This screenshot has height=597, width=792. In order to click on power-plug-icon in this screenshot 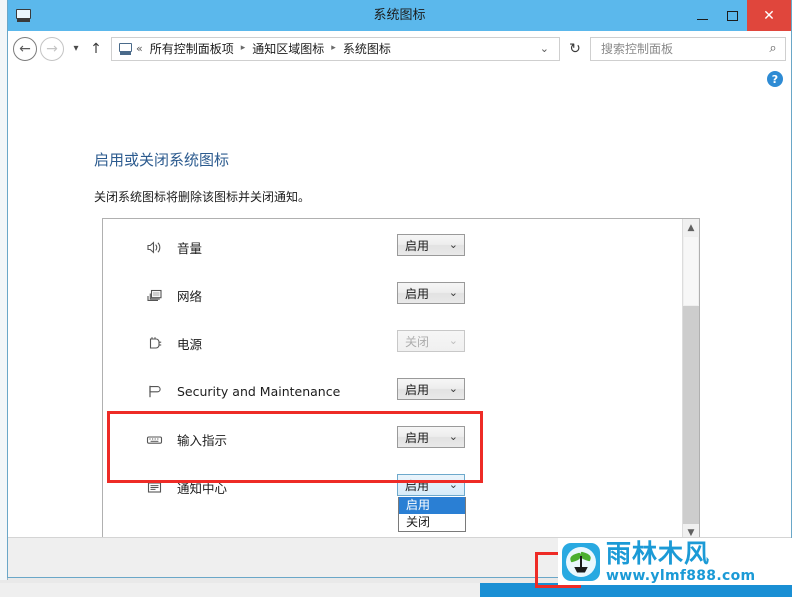, I will do `click(154, 343)`.